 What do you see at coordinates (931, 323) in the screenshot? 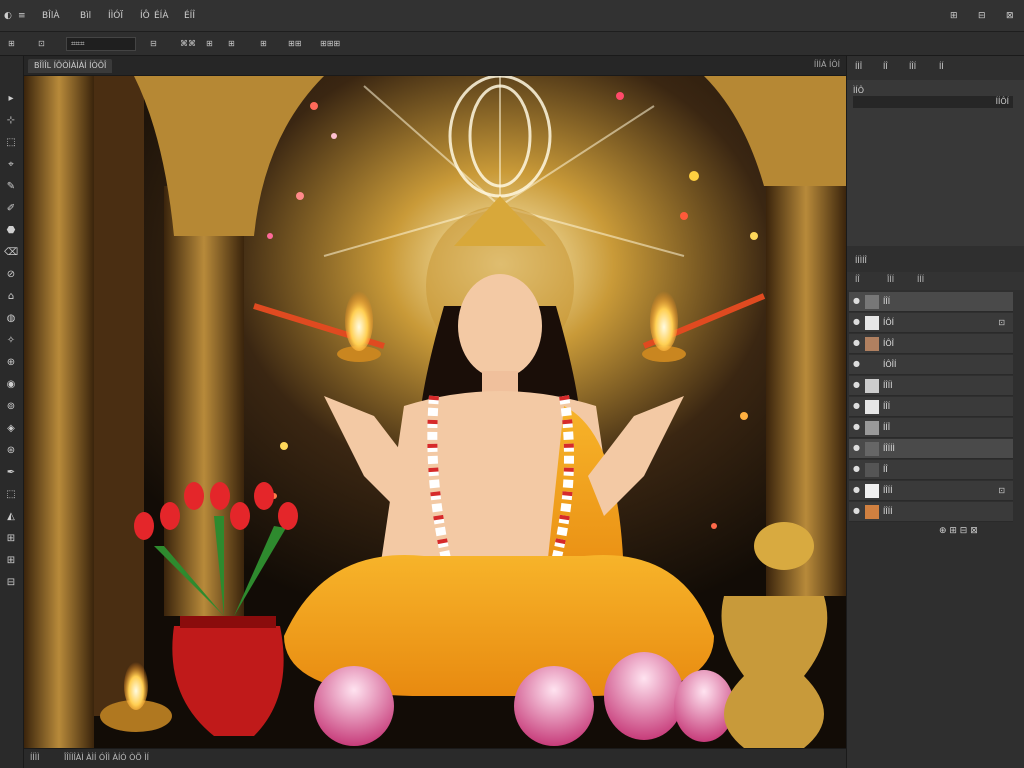
I see `layer-row: ● ÍÔÍ ⊡` at bounding box center [931, 323].